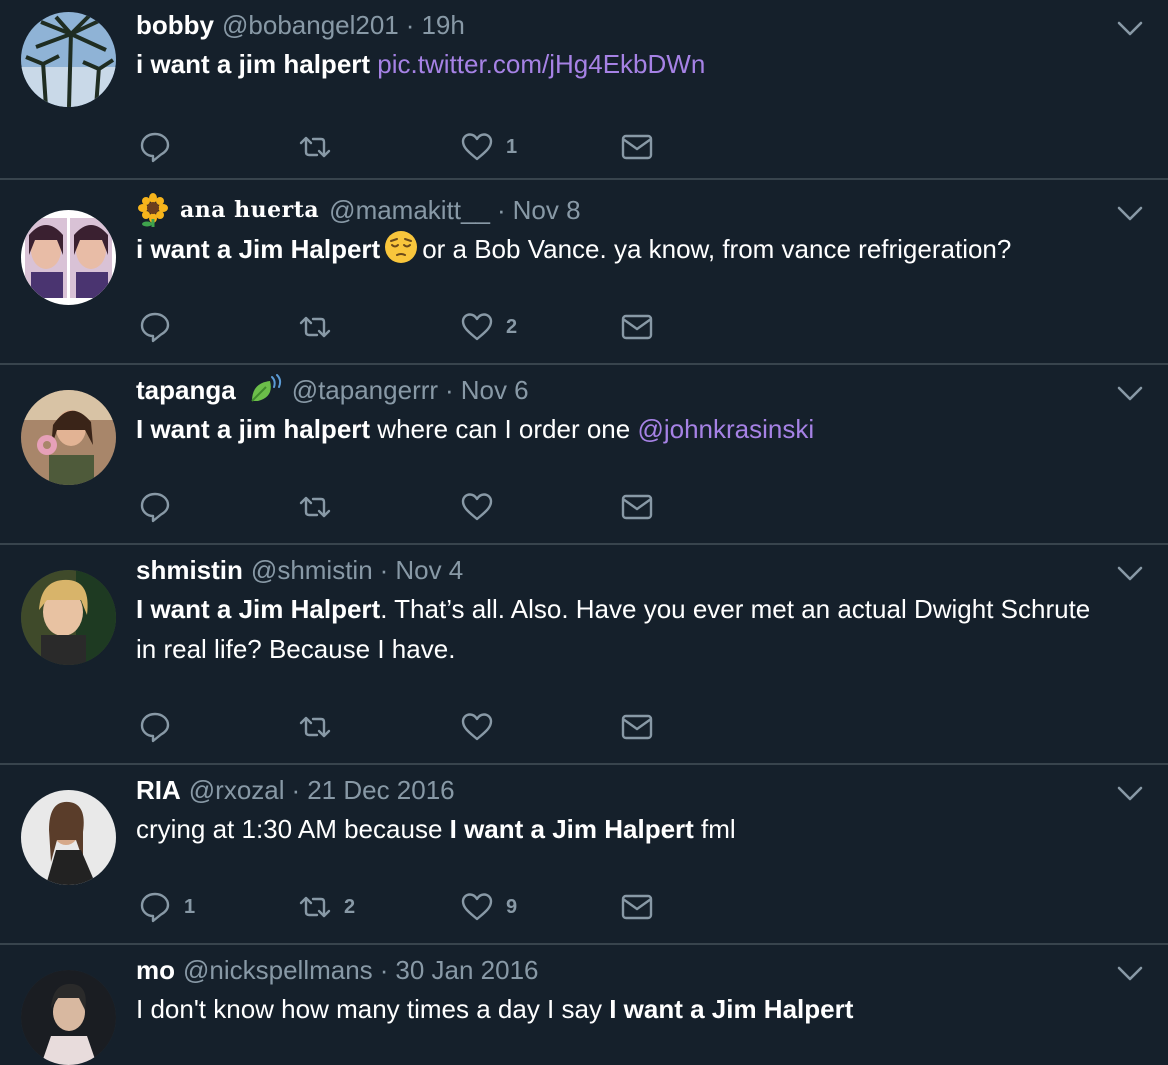  I want to click on retweet-button: 2, so click(326, 907).